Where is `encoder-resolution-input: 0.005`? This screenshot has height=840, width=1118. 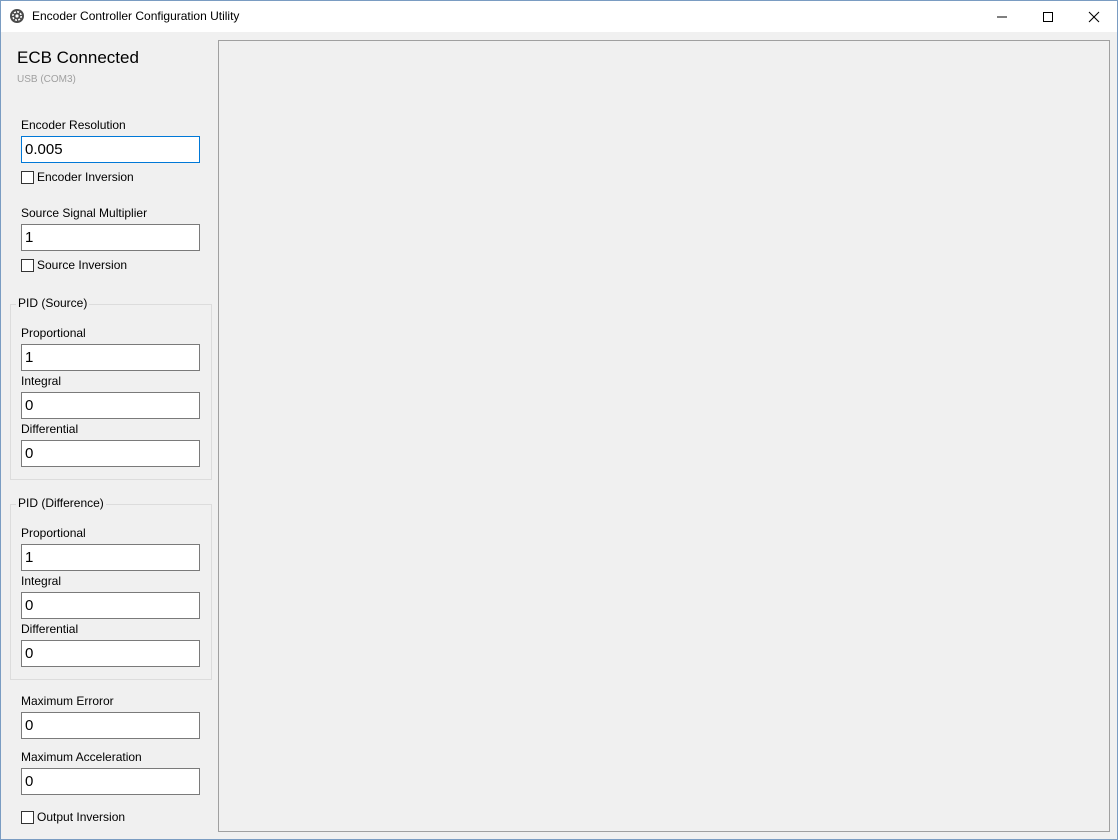 encoder-resolution-input: 0.005 is located at coordinates (110, 149).